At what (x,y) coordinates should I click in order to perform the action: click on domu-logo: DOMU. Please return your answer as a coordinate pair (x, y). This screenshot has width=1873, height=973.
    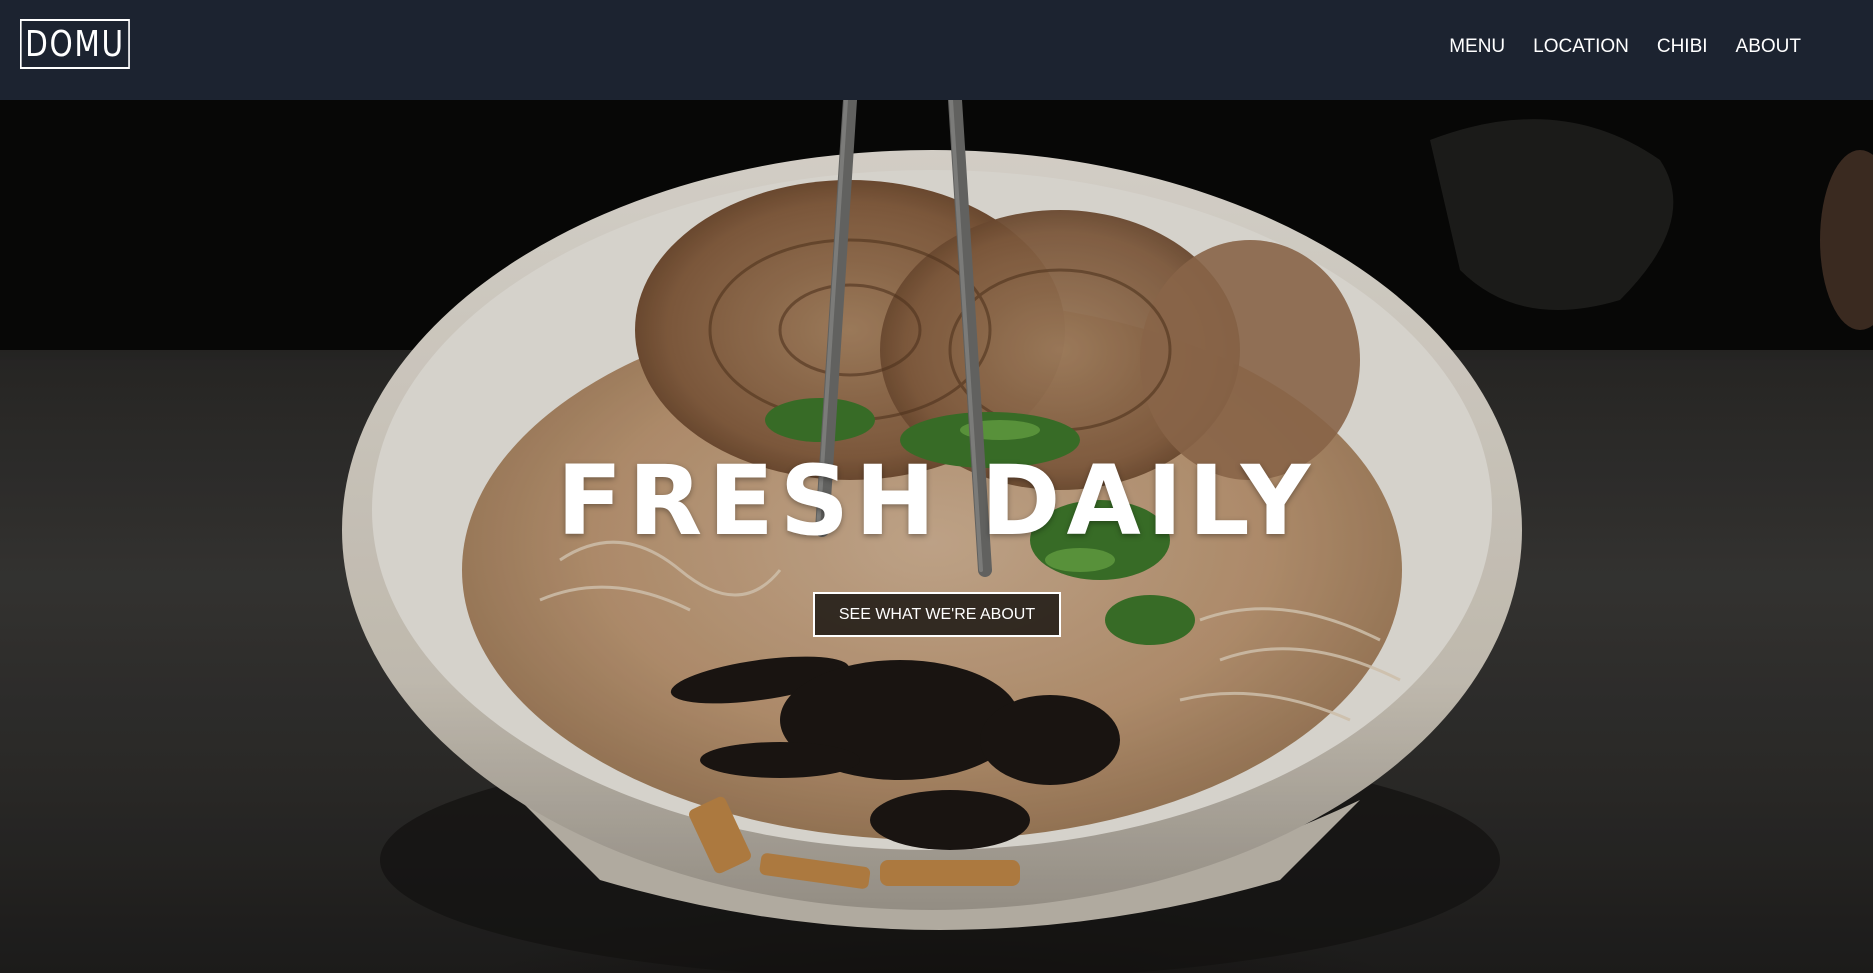
    Looking at the image, I should click on (75, 44).